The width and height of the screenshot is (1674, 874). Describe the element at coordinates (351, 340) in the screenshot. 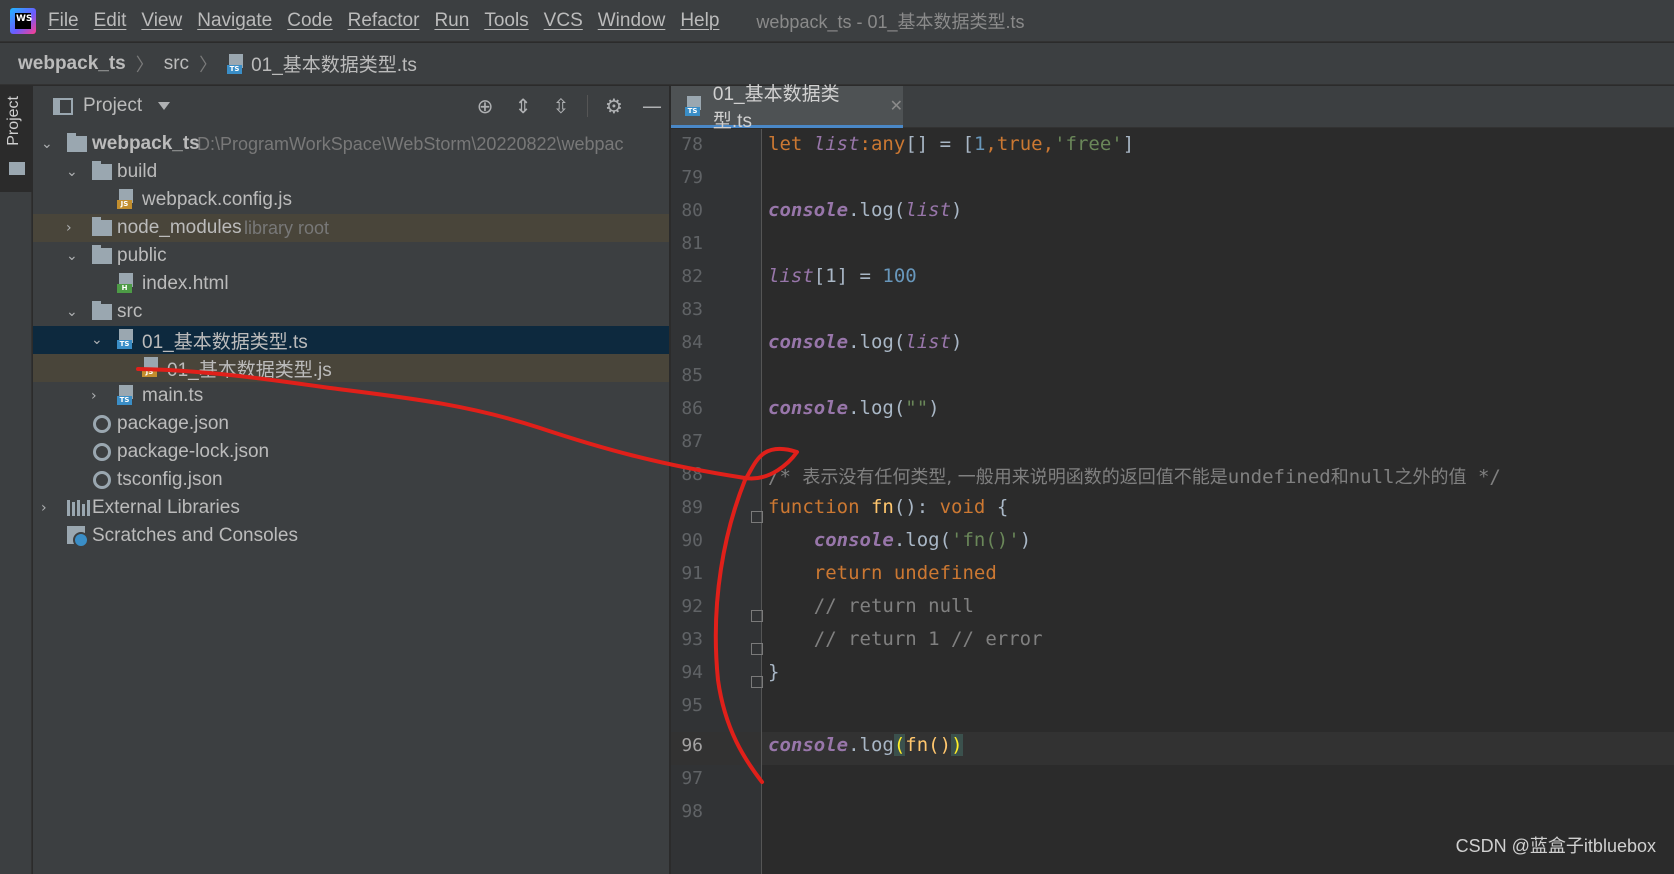

I see `tree-item-file-ts: ⌄ TS 01_基本数据类型.ts` at that location.